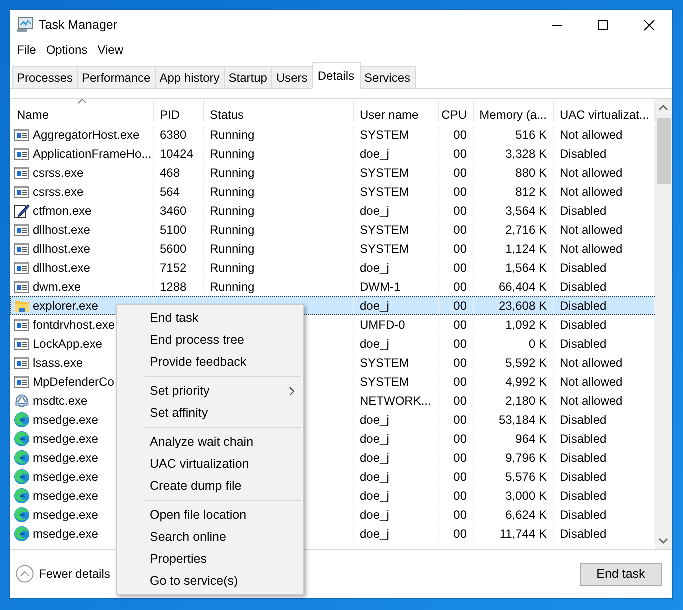  I want to click on table-cell: 5,576 K, so click(526, 477).